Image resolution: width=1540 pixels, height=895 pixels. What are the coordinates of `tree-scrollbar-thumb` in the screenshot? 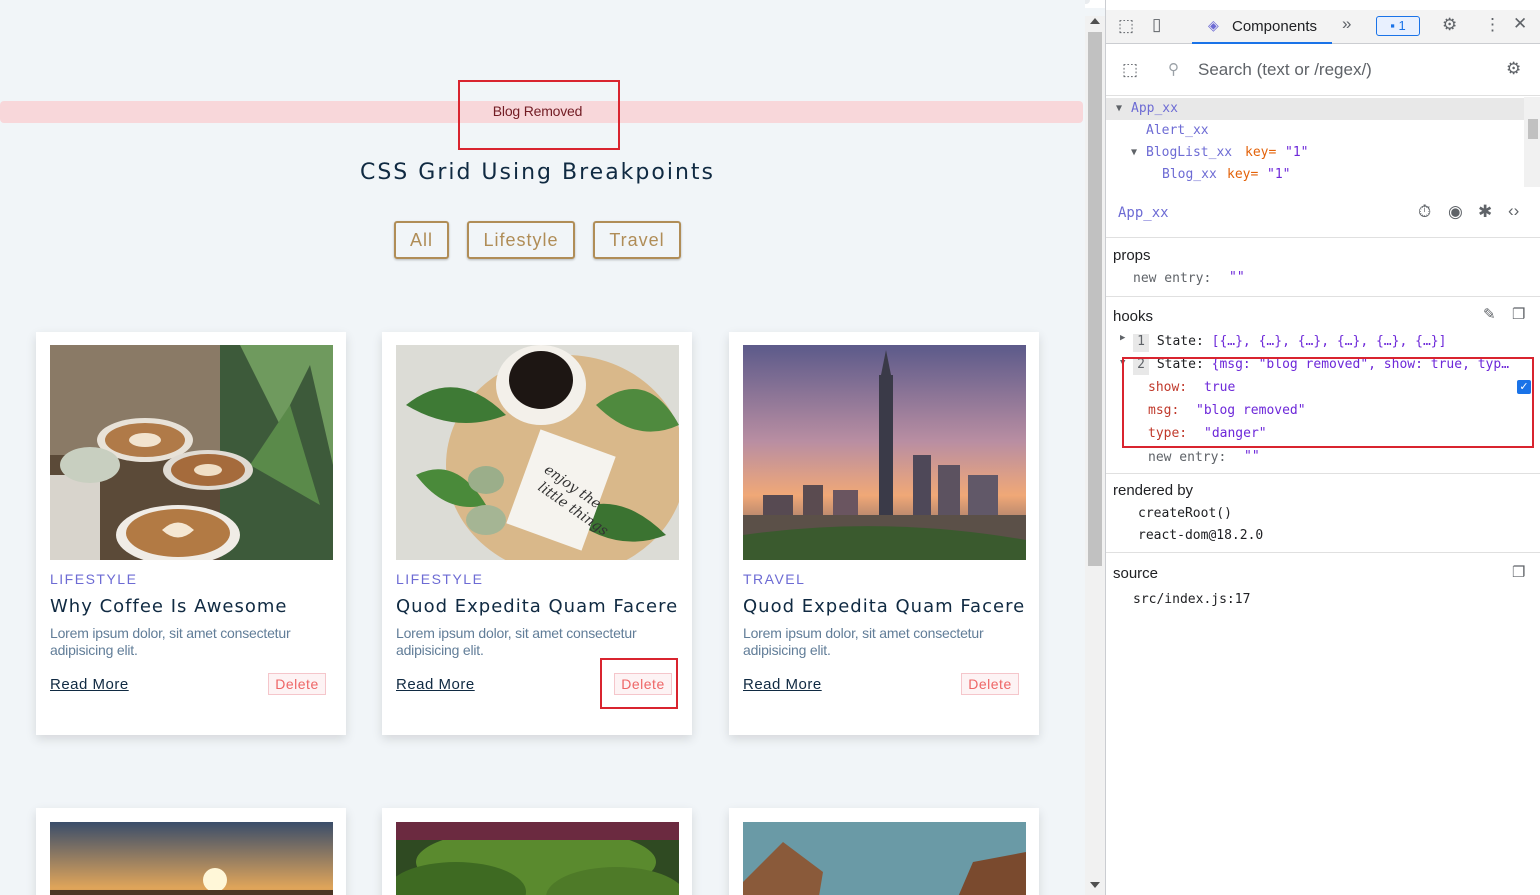 It's located at (1533, 129).